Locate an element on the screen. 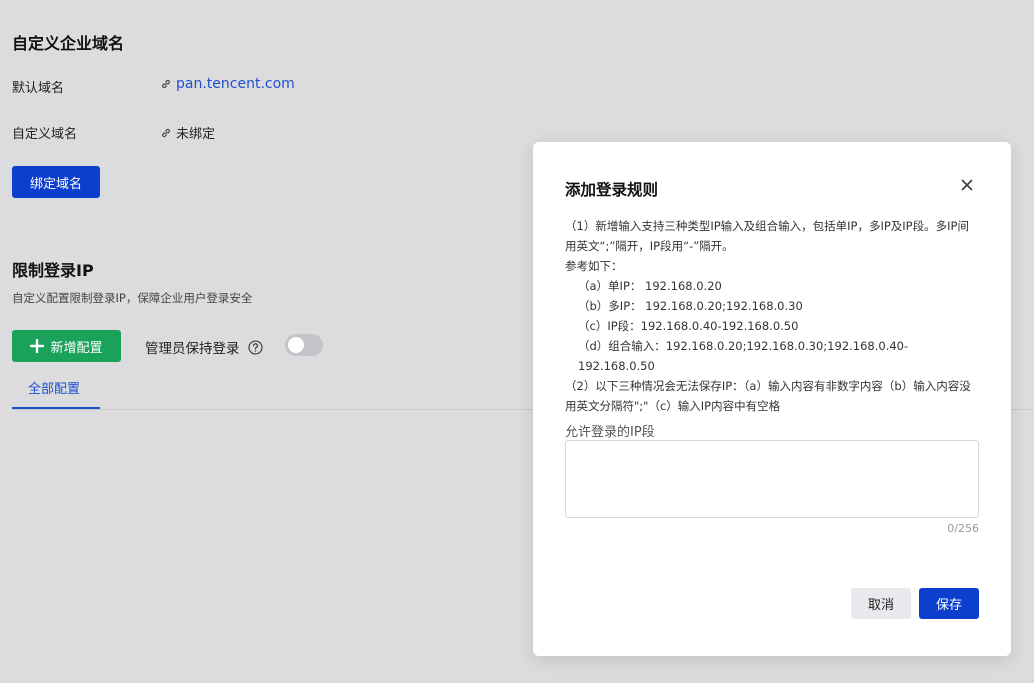  admin-keep-login-toggle is located at coordinates (304, 345).